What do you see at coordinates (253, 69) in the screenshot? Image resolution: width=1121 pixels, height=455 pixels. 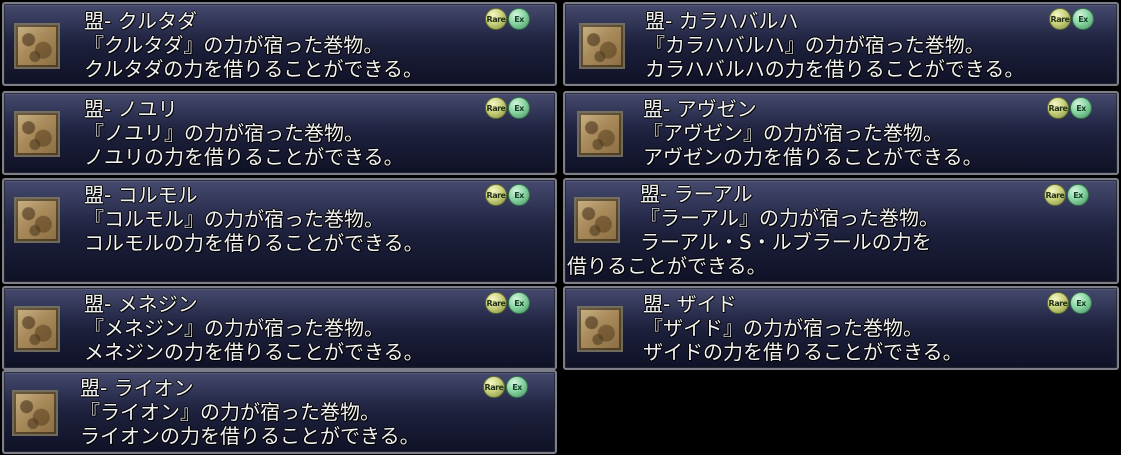 I see `item-description-line: クルタダの力を借りることができる。` at bounding box center [253, 69].